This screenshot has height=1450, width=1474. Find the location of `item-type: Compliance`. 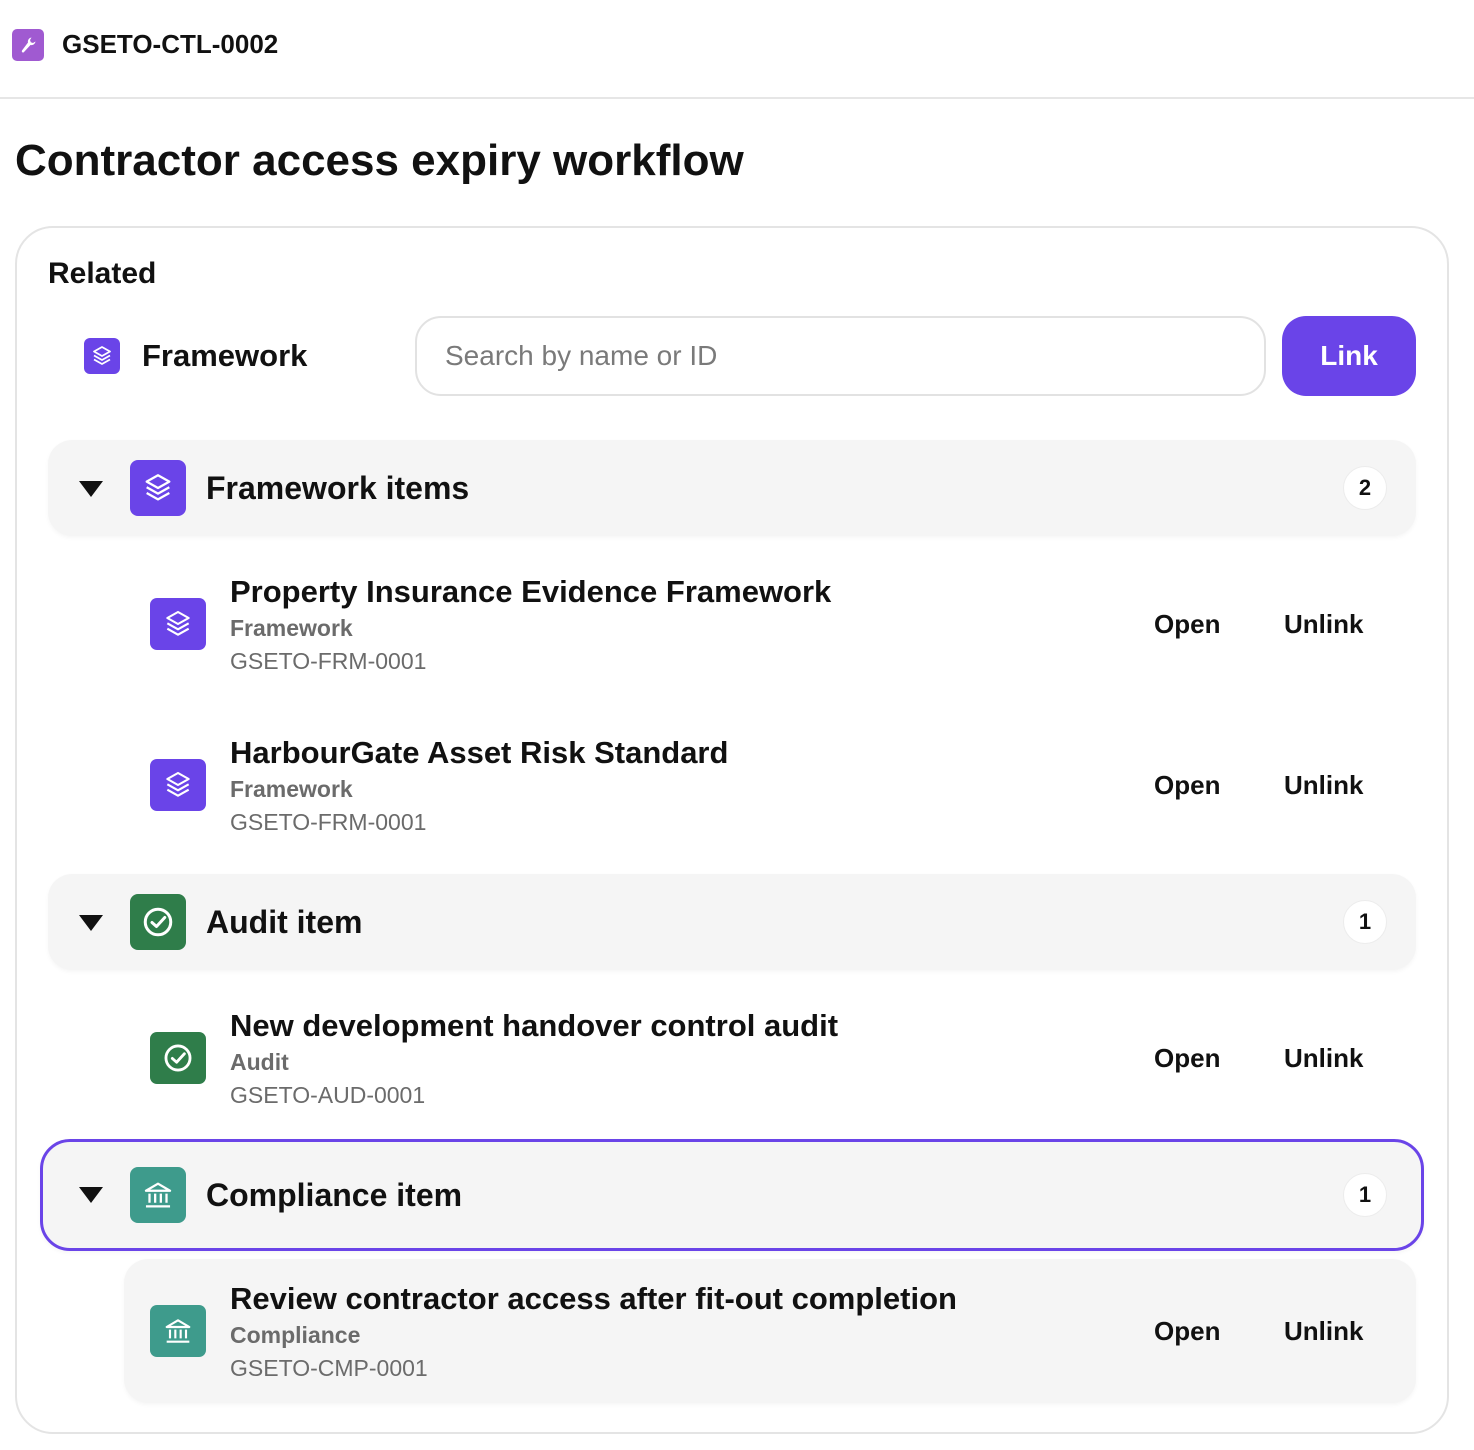

item-type: Compliance is located at coordinates (295, 1335).